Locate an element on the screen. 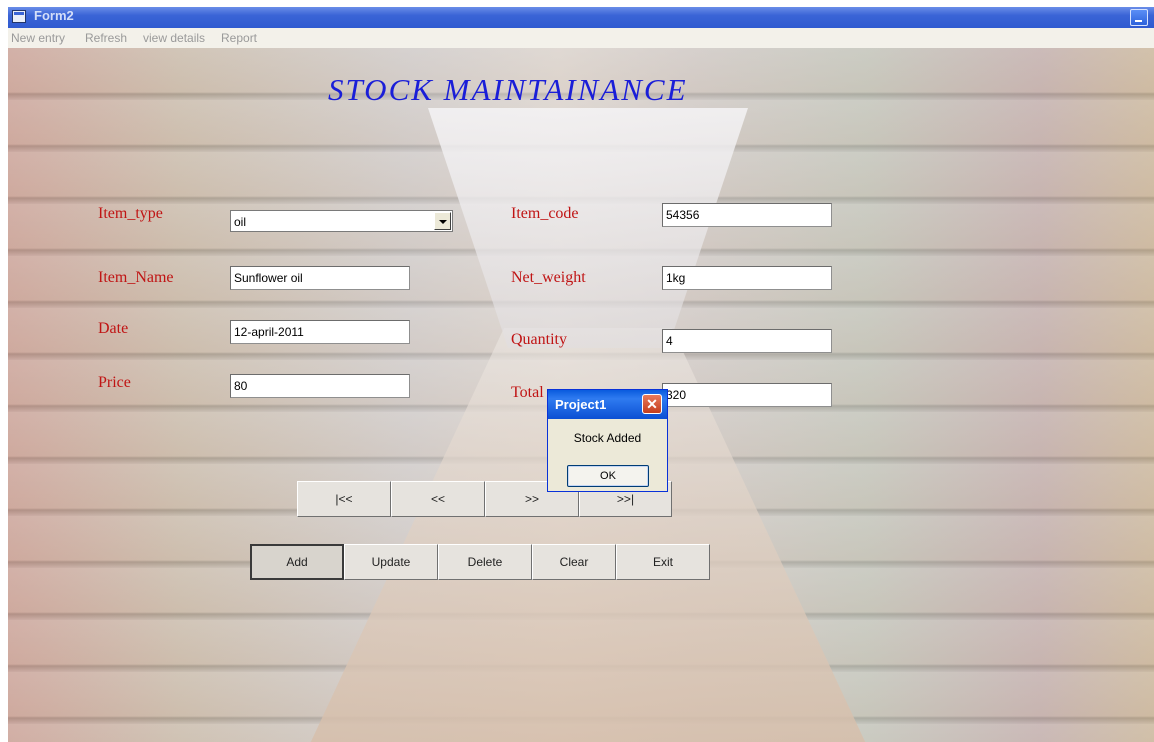 This screenshot has height=742, width=1154. dialog-message: Stock Added is located at coordinates (607, 438).